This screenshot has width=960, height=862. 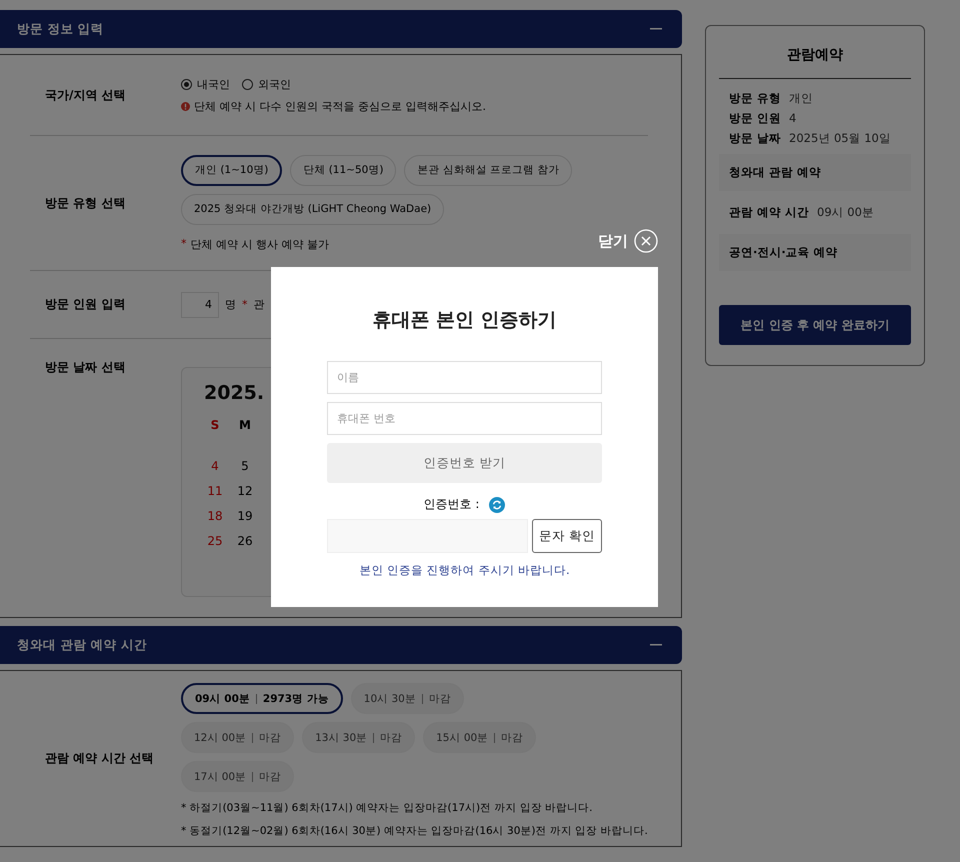 I want to click on calendar-day: 19, so click(x=245, y=516).